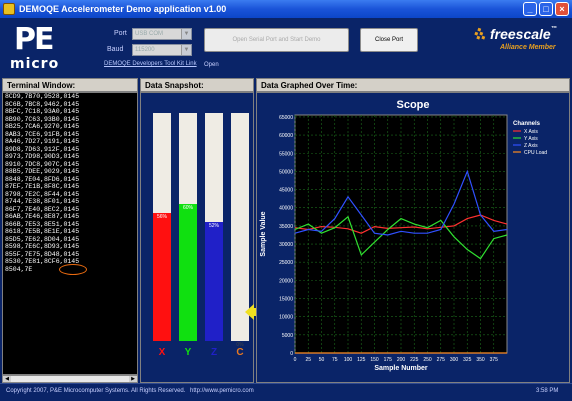 The width and height of the screenshot is (572, 401). I want to click on bar-percent: 56%, so click(161, 217).